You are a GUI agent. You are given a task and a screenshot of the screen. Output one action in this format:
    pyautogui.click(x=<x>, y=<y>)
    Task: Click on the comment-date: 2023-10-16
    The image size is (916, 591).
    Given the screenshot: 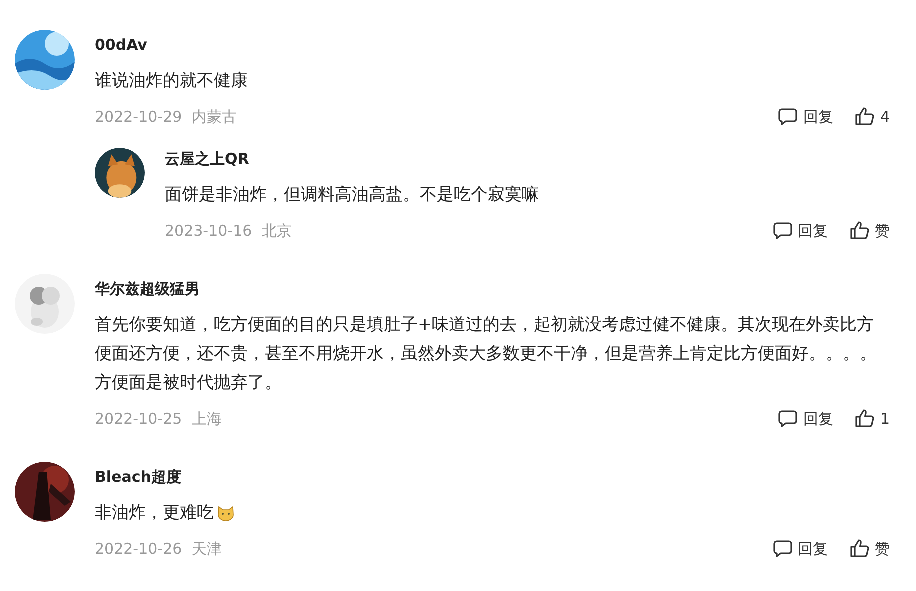 What is the action you would take?
    pyautogui.click(x=208, y=231)
    